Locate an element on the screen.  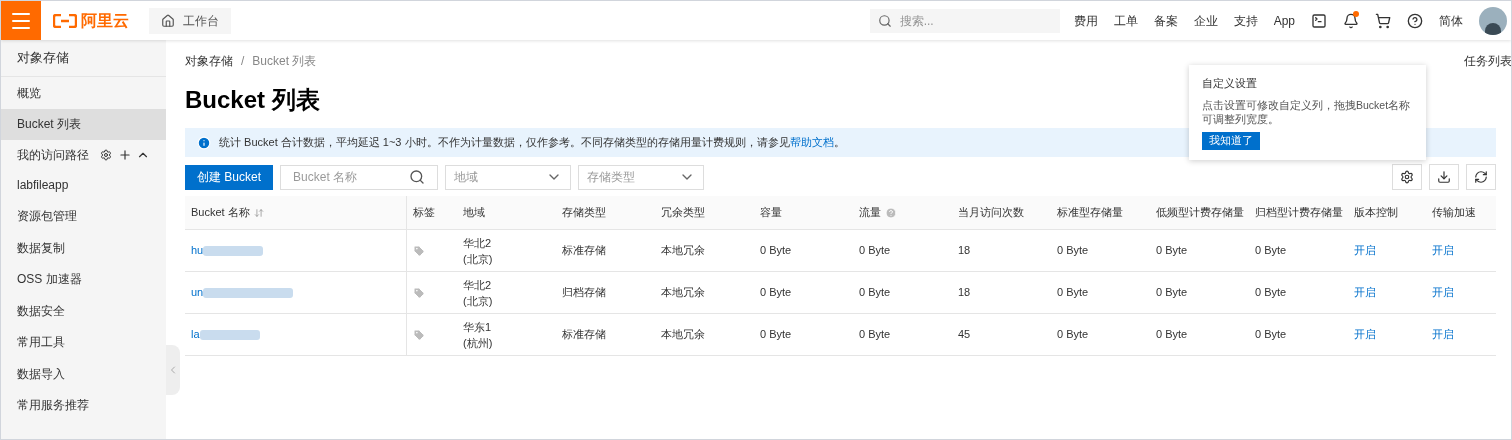
table-cell-text: 华东1 is located at coordinates (478, 327).